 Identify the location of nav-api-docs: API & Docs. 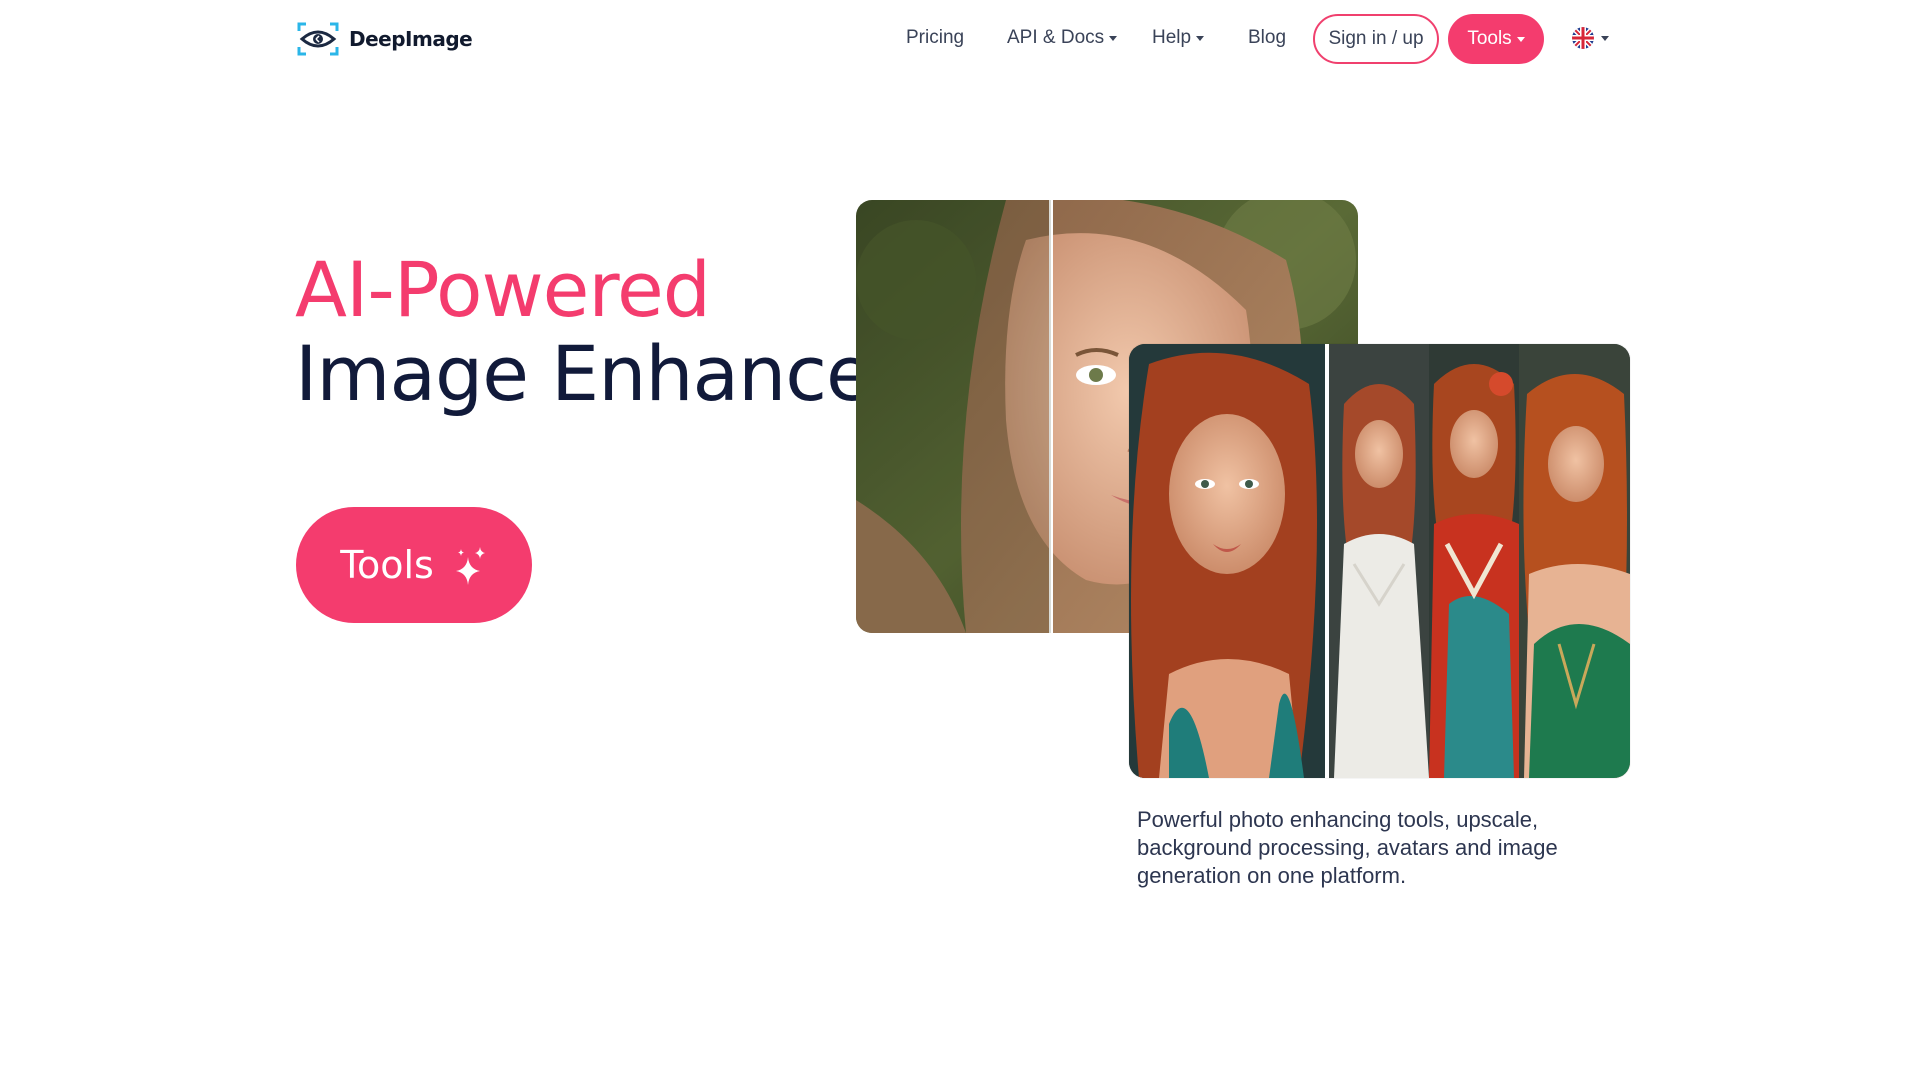
(1062, 38).